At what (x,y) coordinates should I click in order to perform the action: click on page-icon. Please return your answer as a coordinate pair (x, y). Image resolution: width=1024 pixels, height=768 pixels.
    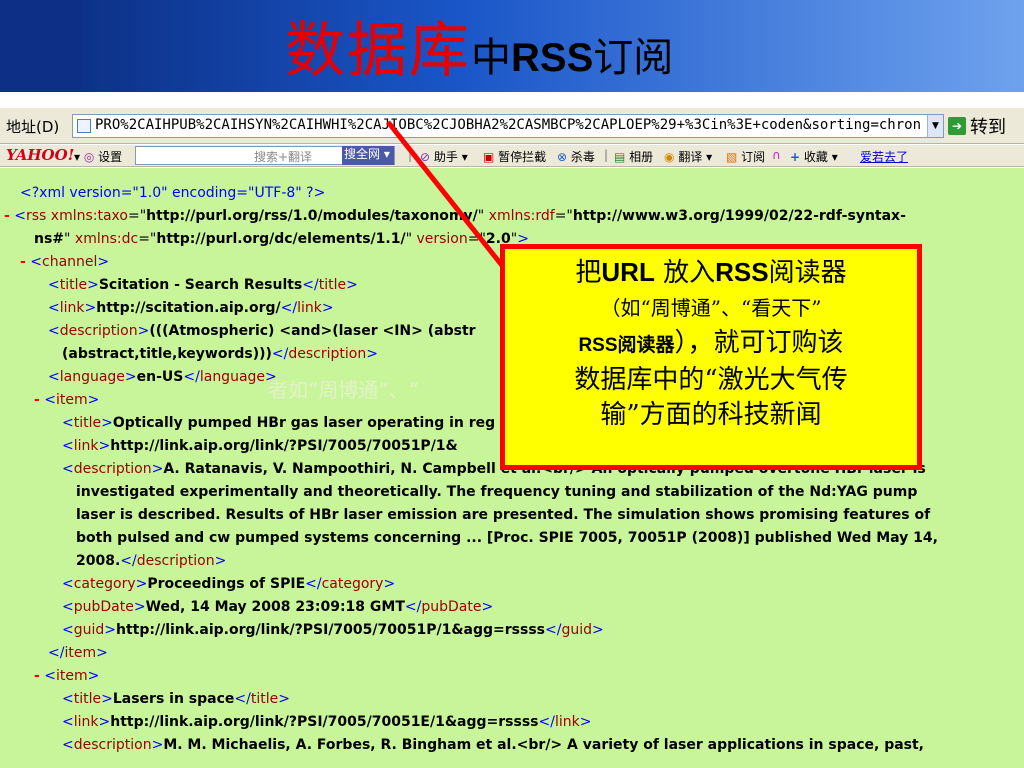
    Looking at the image, I should click on (84, 126).